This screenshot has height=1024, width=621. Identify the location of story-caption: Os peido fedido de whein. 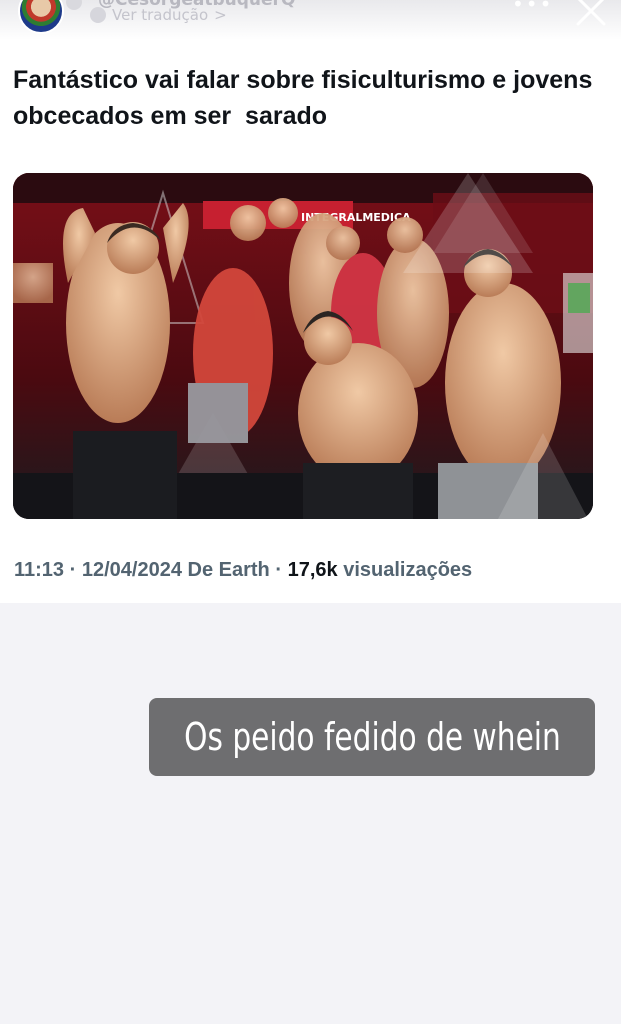
(372, 737).